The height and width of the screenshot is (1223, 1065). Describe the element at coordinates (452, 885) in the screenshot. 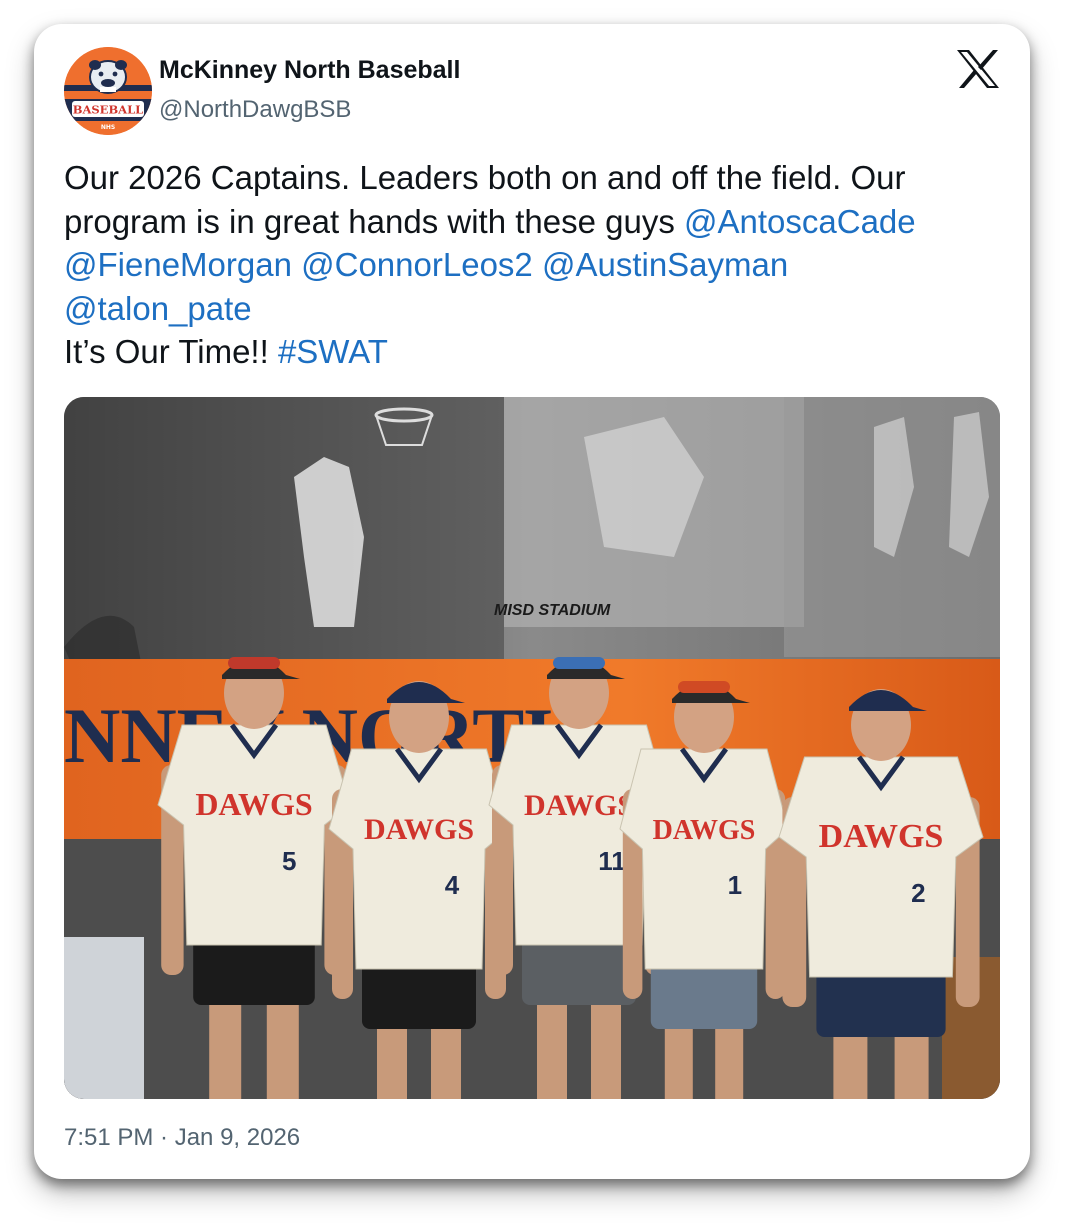

I see `jersey-number: 4` at that location.